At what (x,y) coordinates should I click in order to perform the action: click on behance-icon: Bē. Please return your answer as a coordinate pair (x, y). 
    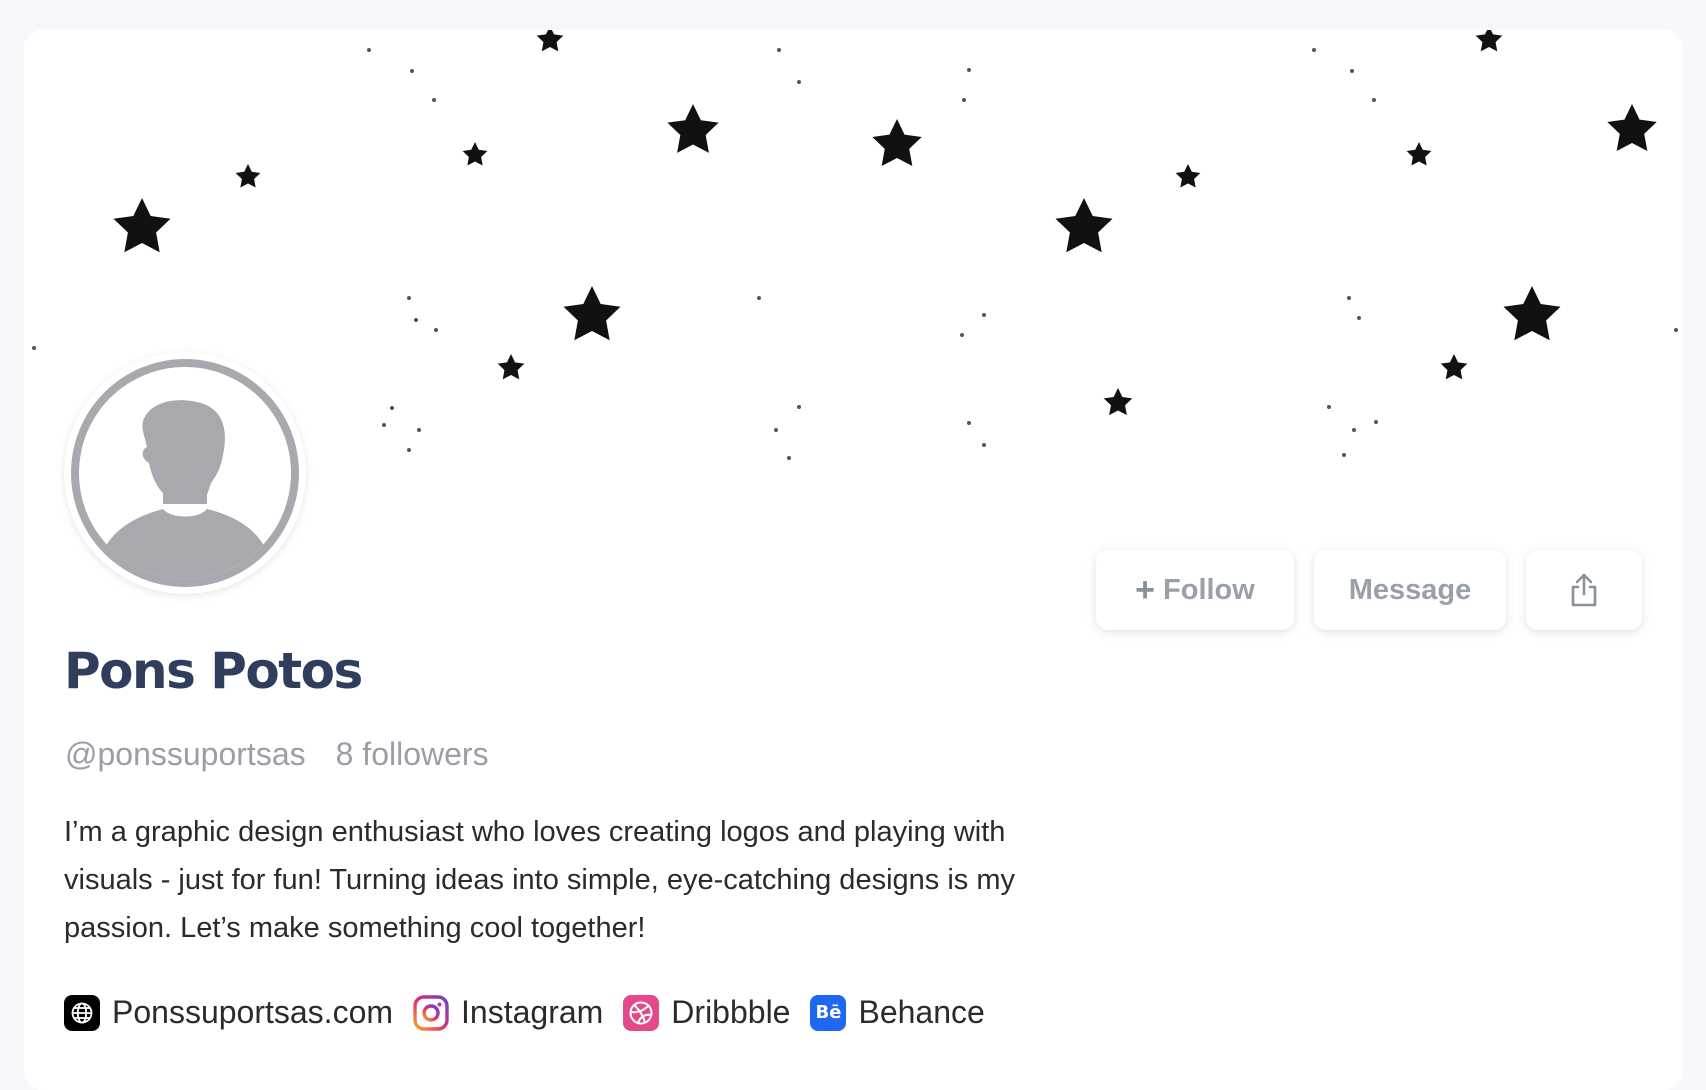
    Looking at the image, I should click on (828, 1012).